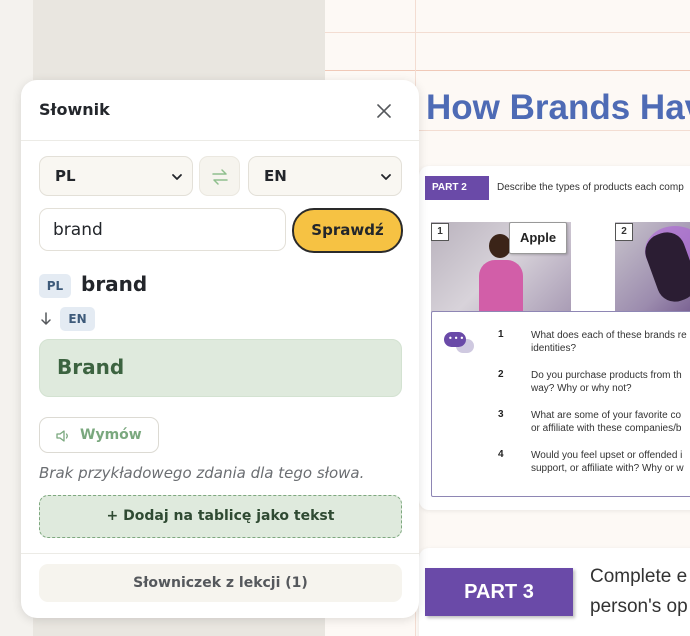 The height and width of the screenshot is (636, 690). What do you see at coordinates (501, 334) in the screenshot?
I see `question-number: 1` at bounding box center [501, 334].